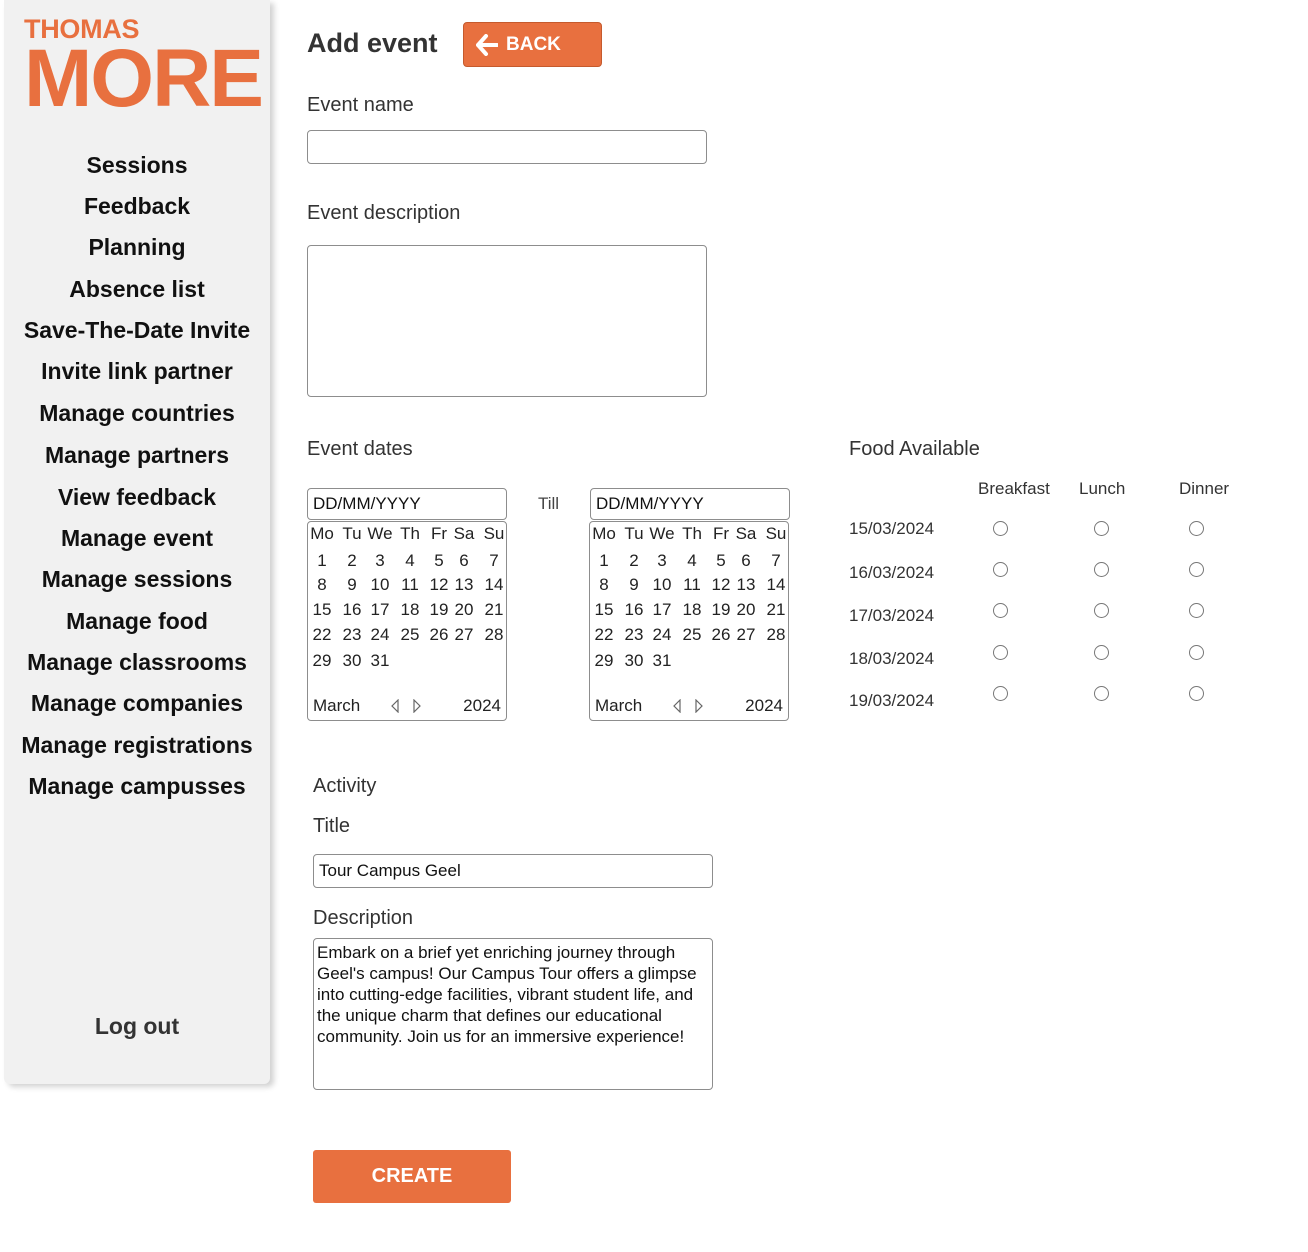 The image size is (1308, 1252). What do you see at coordinates (137, 165) in the screenshot?
I see `sidebar-item-sessions: Sessions` at bounding box center [137, 165].